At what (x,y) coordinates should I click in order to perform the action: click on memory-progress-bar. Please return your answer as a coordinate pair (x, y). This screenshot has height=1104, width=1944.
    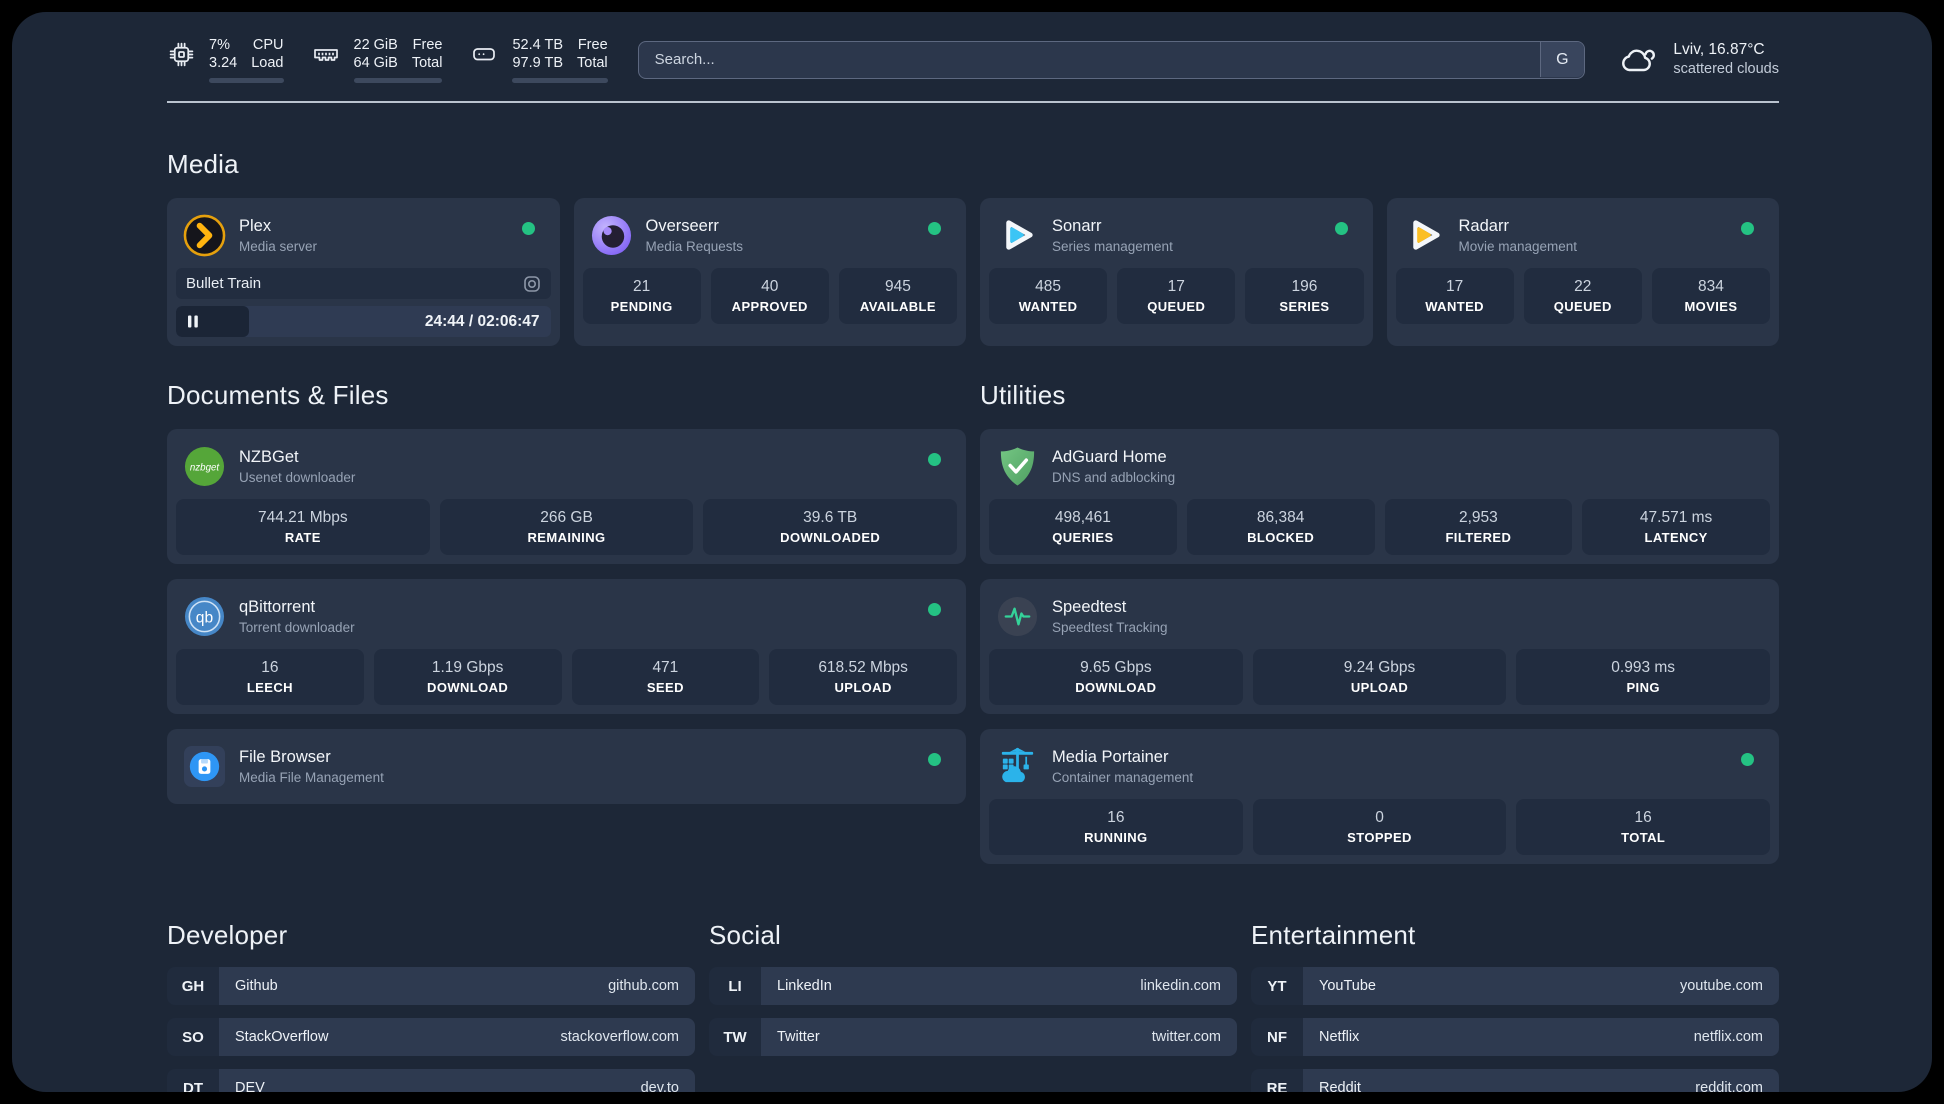
    Looking at the image, I should click on (398, 80).